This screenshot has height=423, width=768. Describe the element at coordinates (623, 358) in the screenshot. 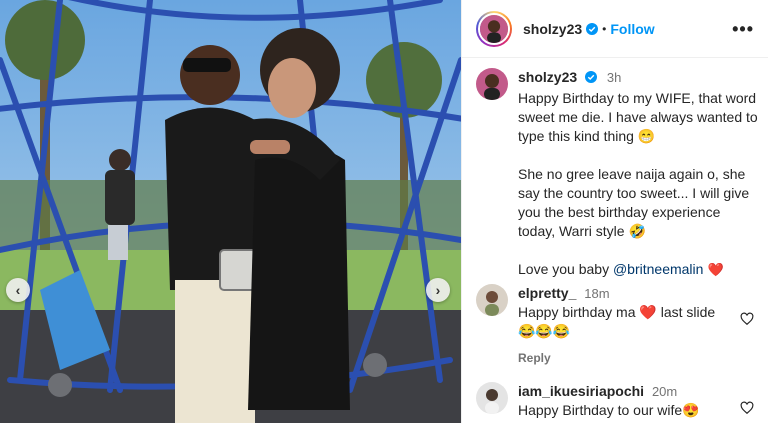

I see `reply-button: Reply` at that location.